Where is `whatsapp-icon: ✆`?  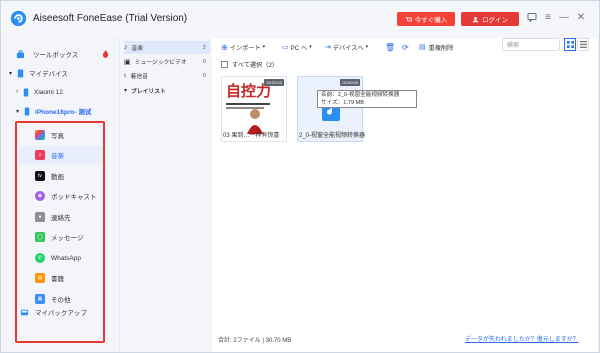 whatsapp-icon: ✆ is located at coordinates (40, 258).